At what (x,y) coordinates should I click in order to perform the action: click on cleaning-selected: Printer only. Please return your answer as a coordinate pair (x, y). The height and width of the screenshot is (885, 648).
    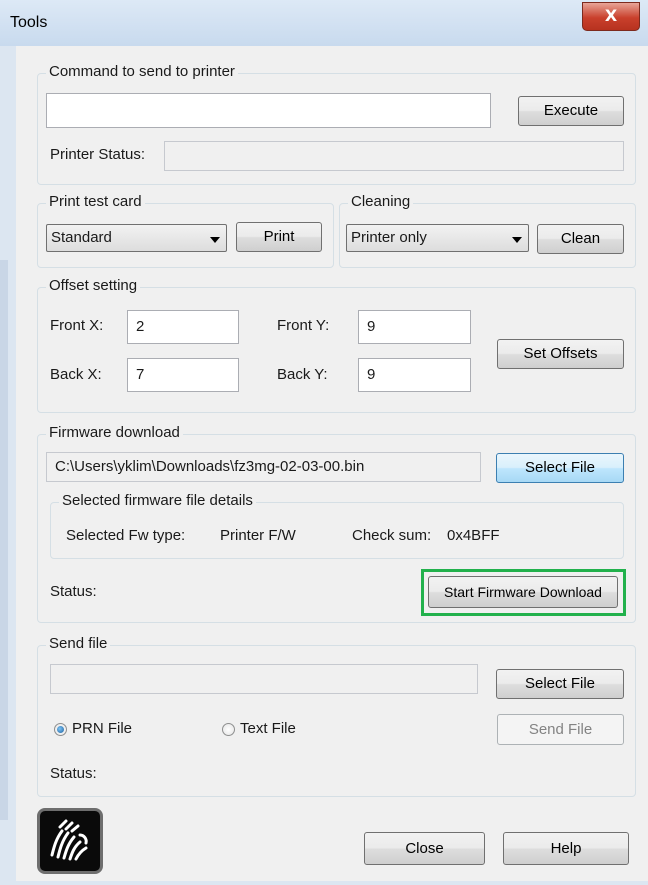
    Looking at the image, I should click on (389, 237).